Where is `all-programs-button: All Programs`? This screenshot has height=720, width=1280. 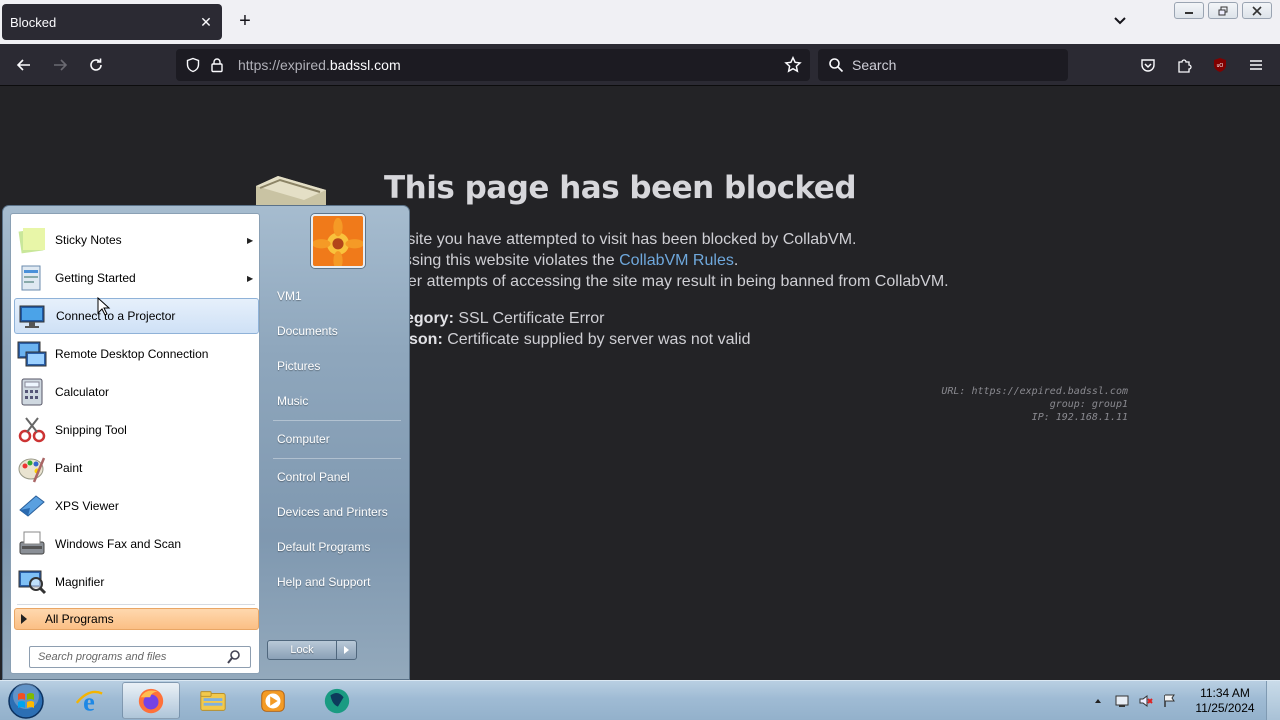
all-programs-button: All Programs is located at coordinates (136, 619).